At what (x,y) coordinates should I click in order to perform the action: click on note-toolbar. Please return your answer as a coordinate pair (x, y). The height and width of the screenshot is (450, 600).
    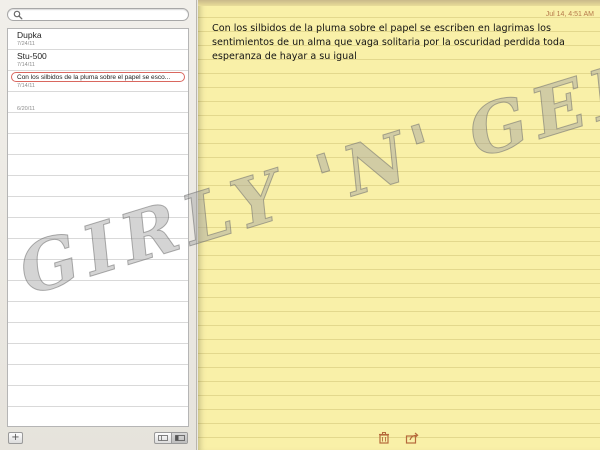
    Looking at the image, I should click on (399, 438).